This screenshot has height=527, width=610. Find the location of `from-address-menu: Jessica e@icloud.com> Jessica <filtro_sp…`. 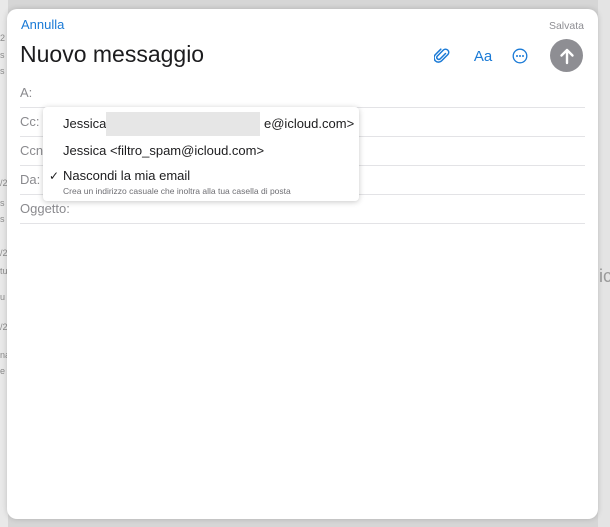

from-address-menu: Jessica e@icloud.com> Jessica <filtro_sp… is located at coordinates (201, 154).